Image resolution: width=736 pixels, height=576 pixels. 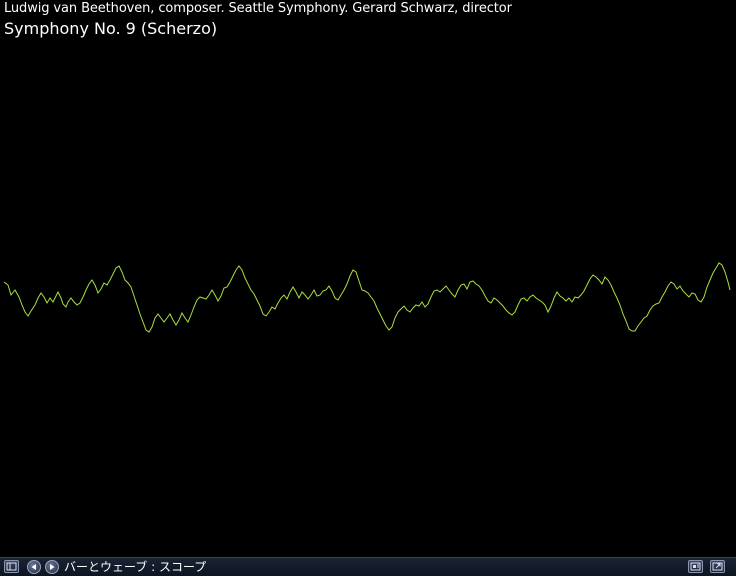 What do you see at coordinates (368, 566) in the screenshot?
I see `statusbar: バーとウェーブ : スコープ` at bounding box center [368, 566].